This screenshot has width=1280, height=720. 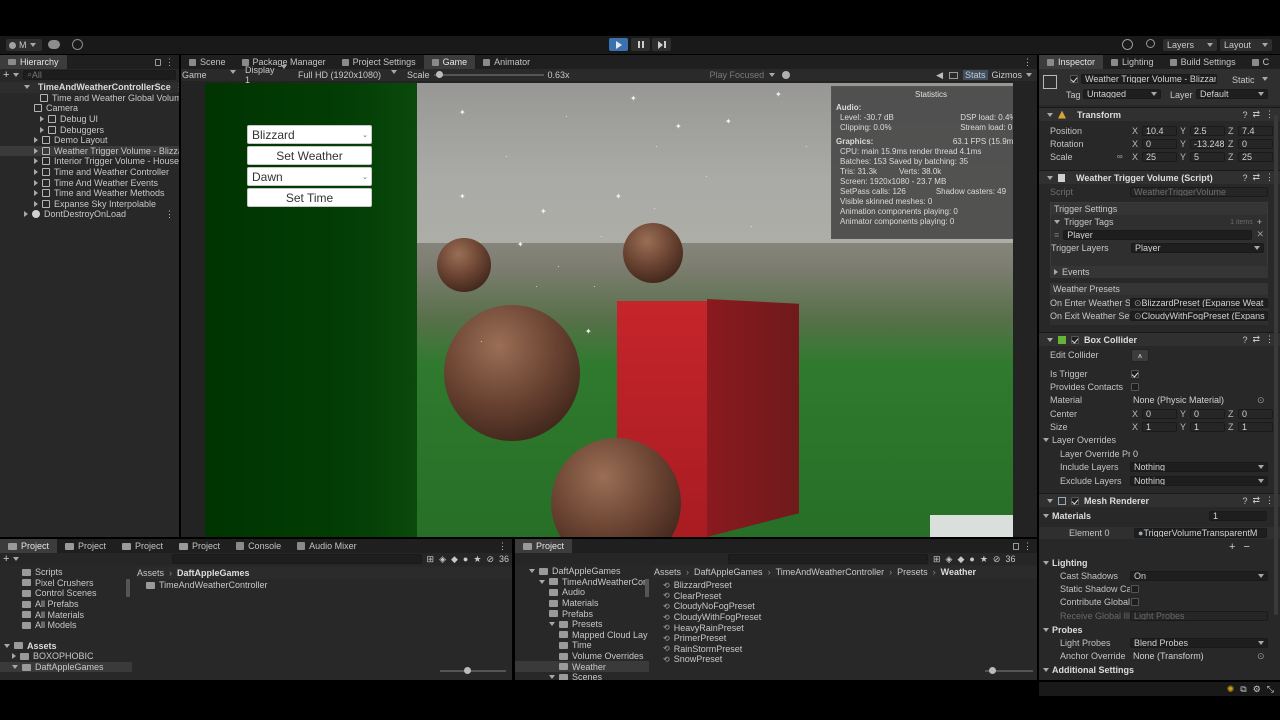 I want to click on progress-icon: ✺, so click(x=1231, y=689).